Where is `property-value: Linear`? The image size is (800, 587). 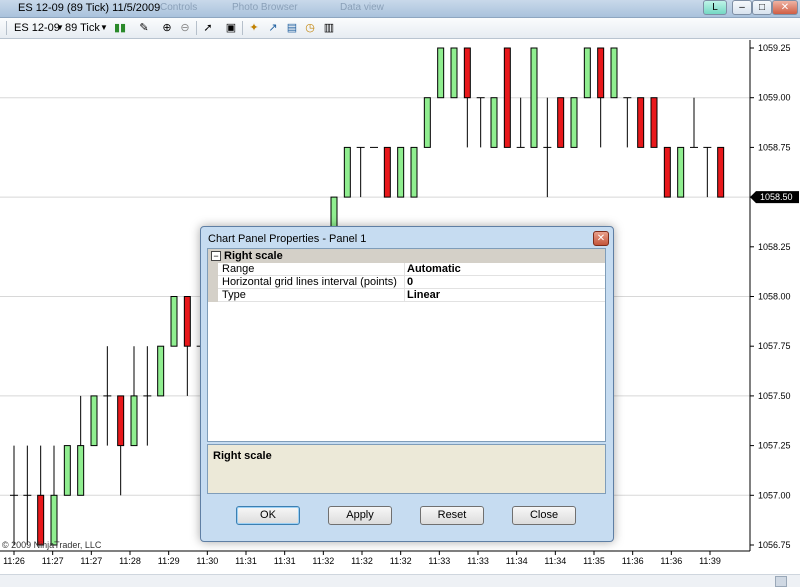 property-value: Linear is located at coordinates (500, 295).